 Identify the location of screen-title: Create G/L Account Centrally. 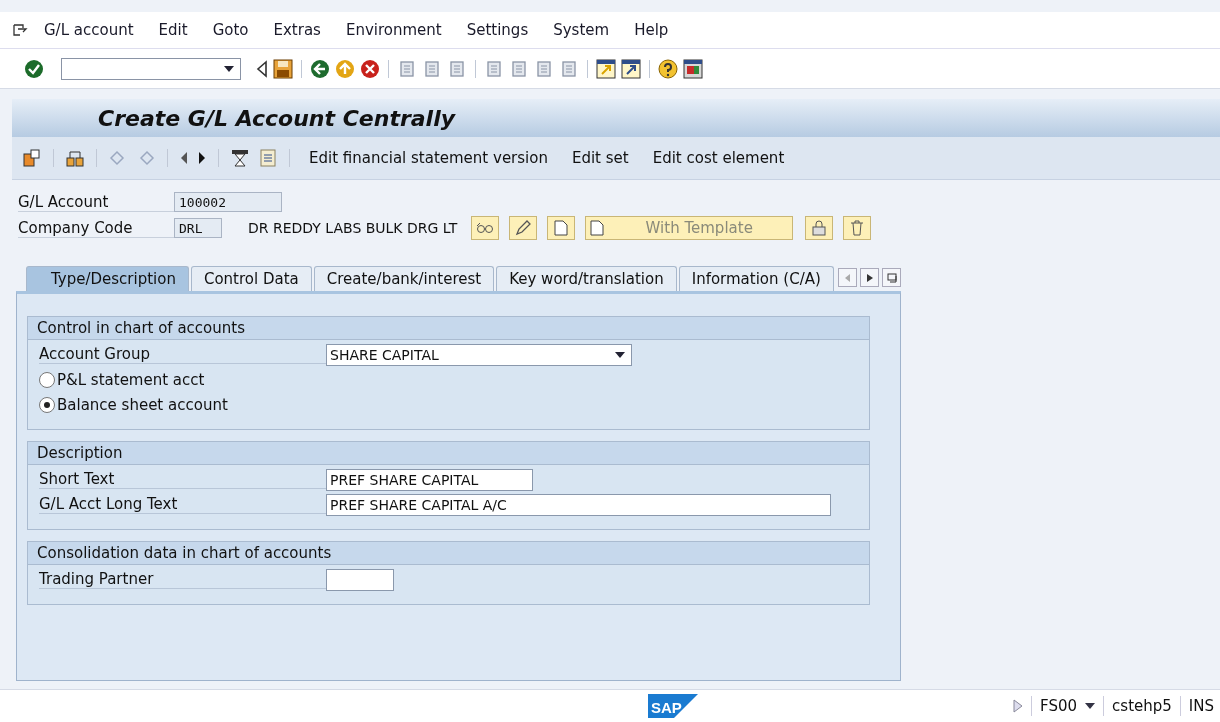
(277, 118).